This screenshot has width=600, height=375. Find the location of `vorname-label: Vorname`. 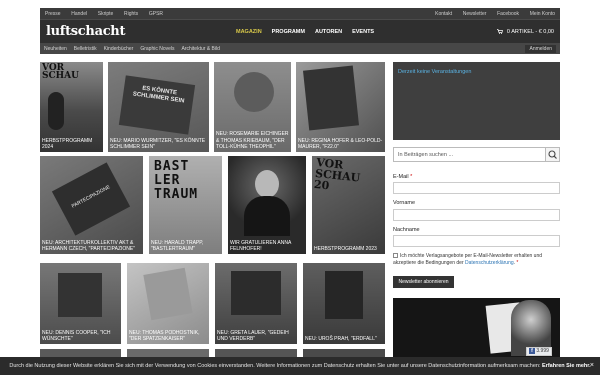

vorname-label: Vorname is located at coordinates (404, 203).